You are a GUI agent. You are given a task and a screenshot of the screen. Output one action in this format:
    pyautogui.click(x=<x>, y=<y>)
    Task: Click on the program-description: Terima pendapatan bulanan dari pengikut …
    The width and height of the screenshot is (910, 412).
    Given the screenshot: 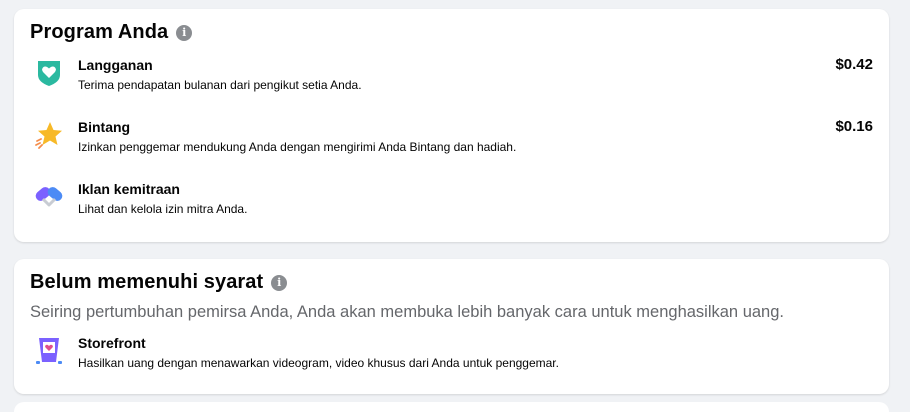 What is the action you would take?
    pyautogui.click(x=220, y=85)
    